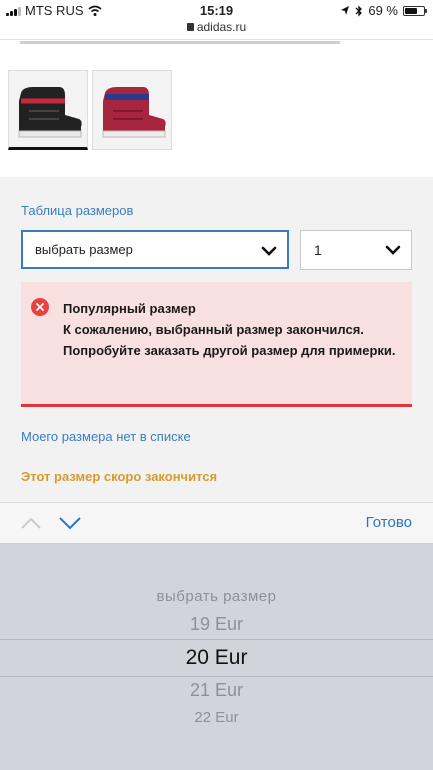 Image resolution: width=433 pixels, height=770 pixels. Describe the element at coordinates (345, 10) in the screenshot. I see `location-arrow-icon` at that location.